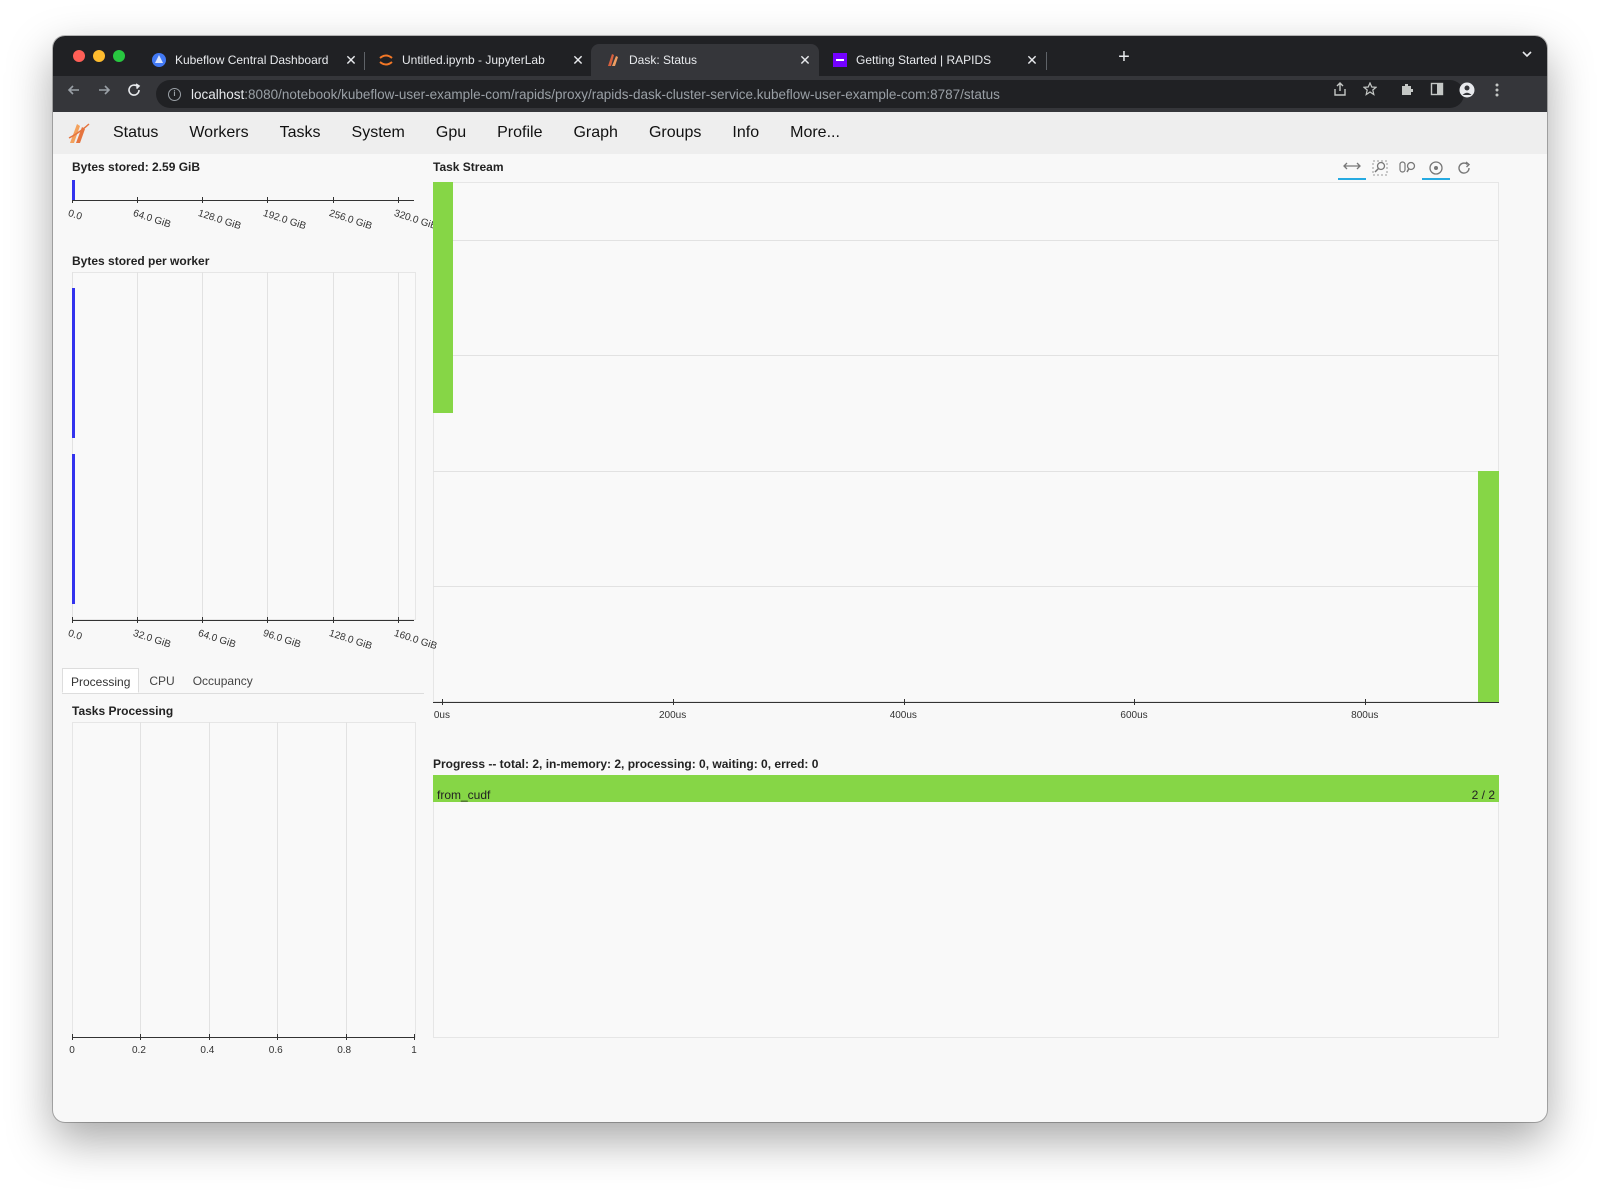 This screenshot has width=1600, height=1192. I want to click on bytes-per-worker-tick-label: 160.0 GiB, so click(415, 640).